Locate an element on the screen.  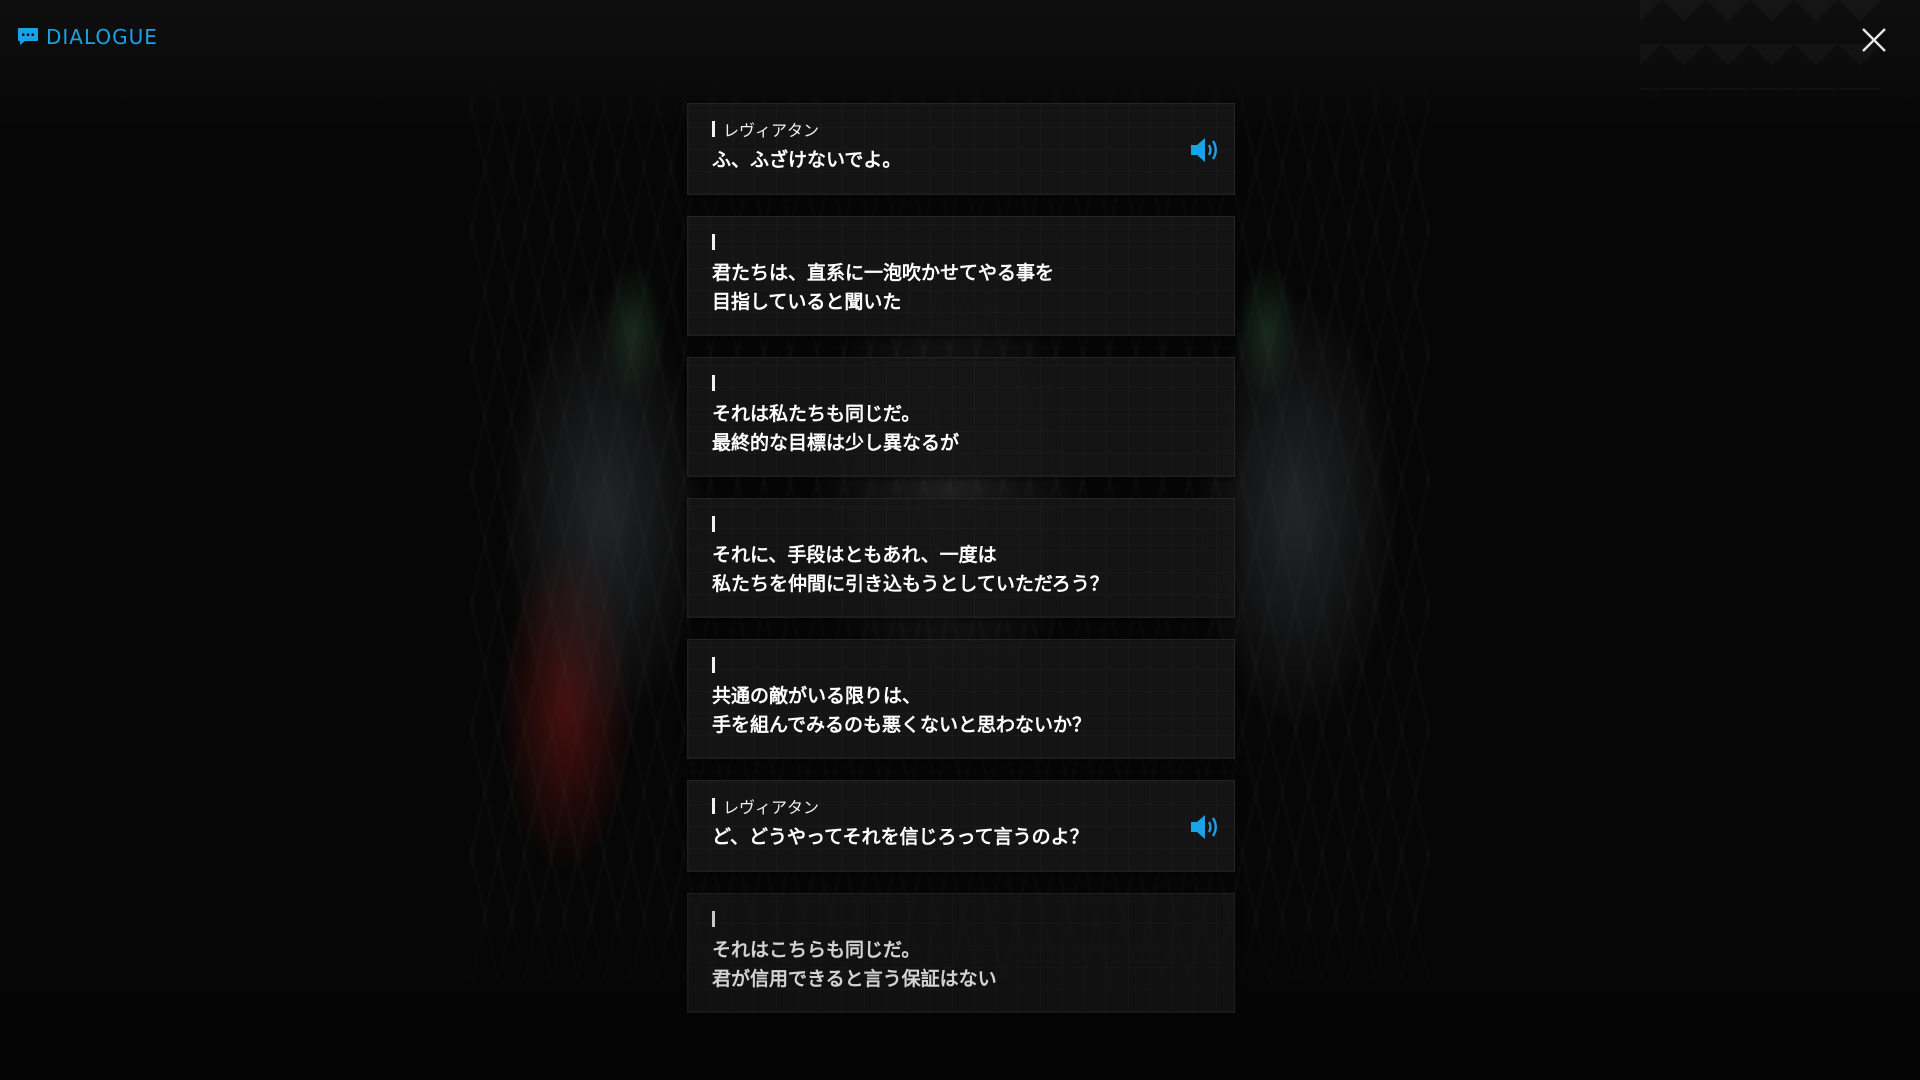
dialogue-entry: それは私たちも同じだ。 最終的な目標は少し異なるが is located at coordinates (961, 417).